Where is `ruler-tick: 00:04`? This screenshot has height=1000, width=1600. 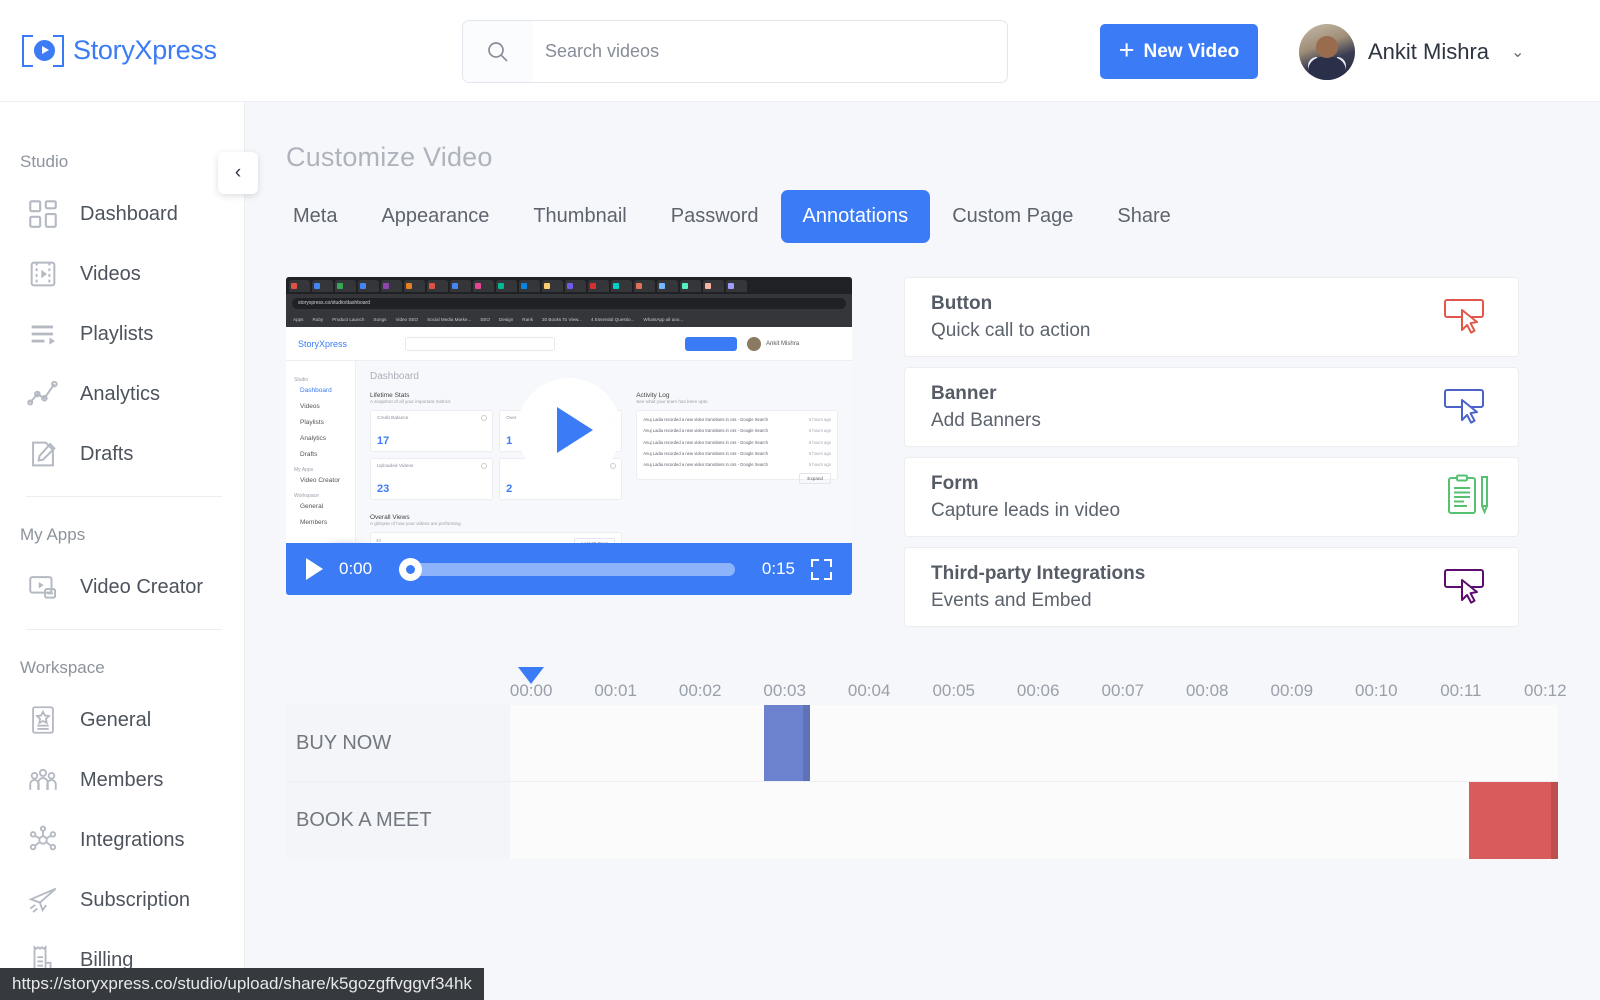
ruler-tick: 00:04 is located at coordinates (869, 697).